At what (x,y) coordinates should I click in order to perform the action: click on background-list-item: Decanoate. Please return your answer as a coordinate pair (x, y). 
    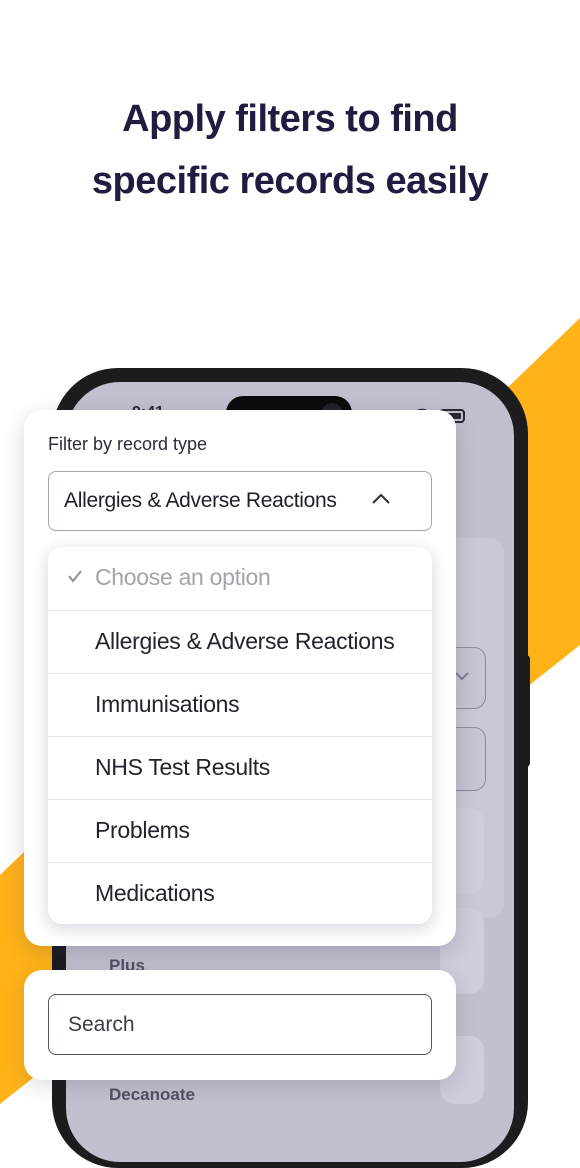
    Looking at the image, I should click on (152, 1094).